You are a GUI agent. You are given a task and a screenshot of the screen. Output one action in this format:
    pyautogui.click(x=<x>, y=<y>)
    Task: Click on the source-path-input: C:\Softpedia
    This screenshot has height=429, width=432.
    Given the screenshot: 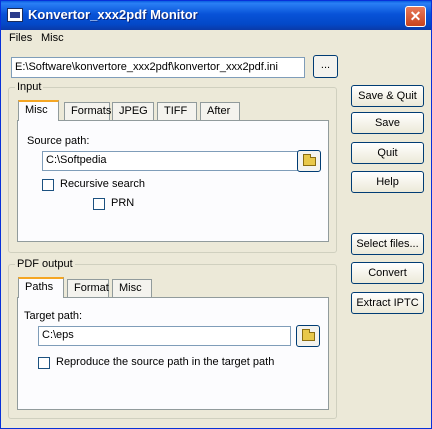 What is the action you would take?
    pyautogui.click(x=176, y=161)
    